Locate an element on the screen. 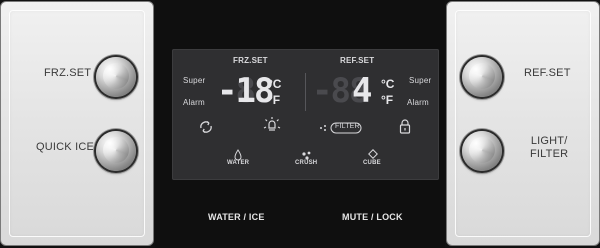  light-filter-label: LIGHT/ FILTER is located at coordinates (549, 148).